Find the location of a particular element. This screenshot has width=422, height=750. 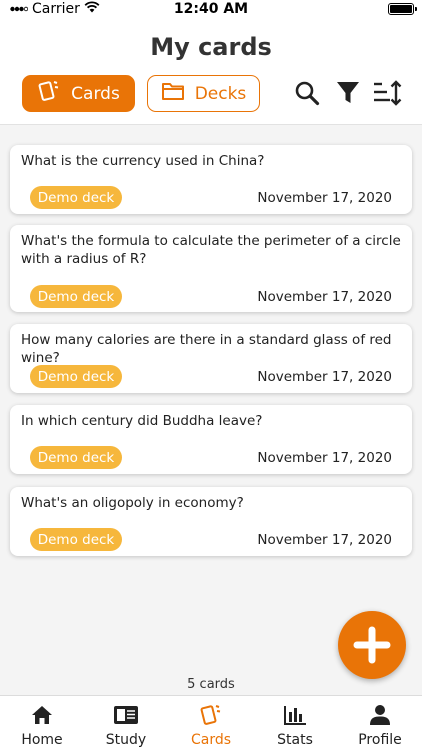

card-question: What's an oligopoly in economy? is located at coordinates (132, 503).